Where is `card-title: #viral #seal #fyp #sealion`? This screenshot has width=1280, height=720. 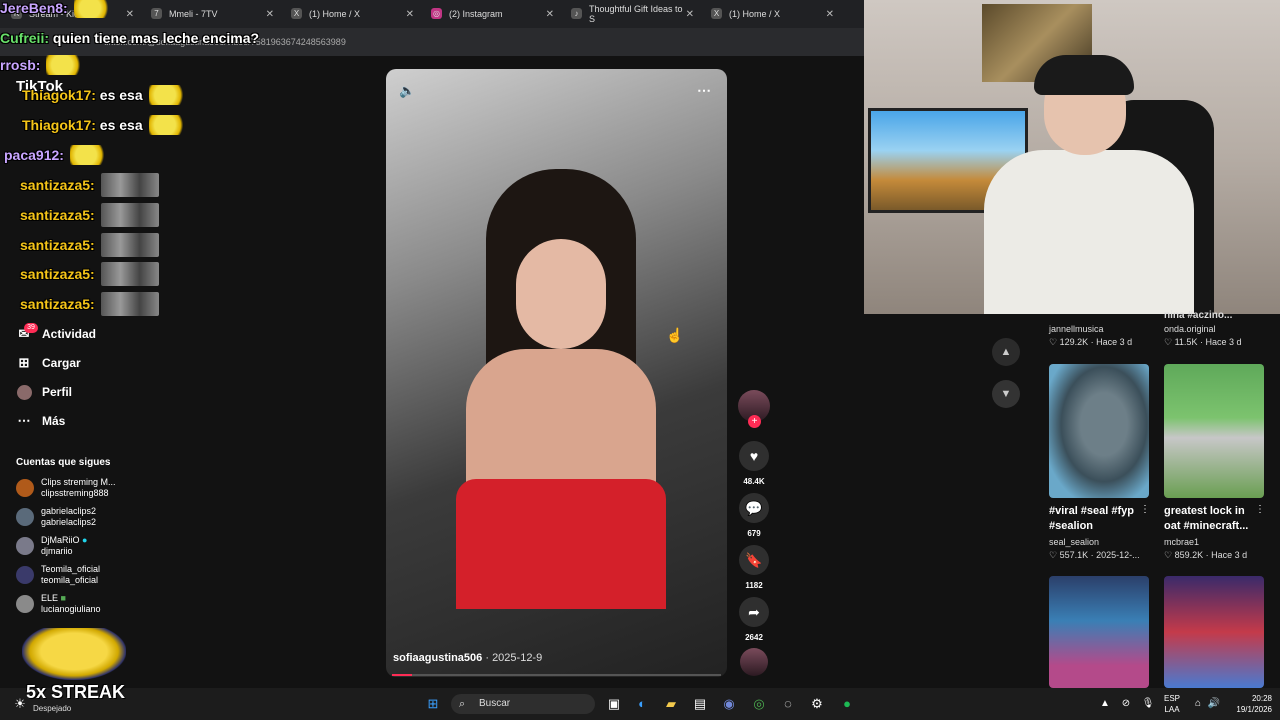
card-title: #viral #seal #fyp #sealion is located at coordinates (1095, 519).